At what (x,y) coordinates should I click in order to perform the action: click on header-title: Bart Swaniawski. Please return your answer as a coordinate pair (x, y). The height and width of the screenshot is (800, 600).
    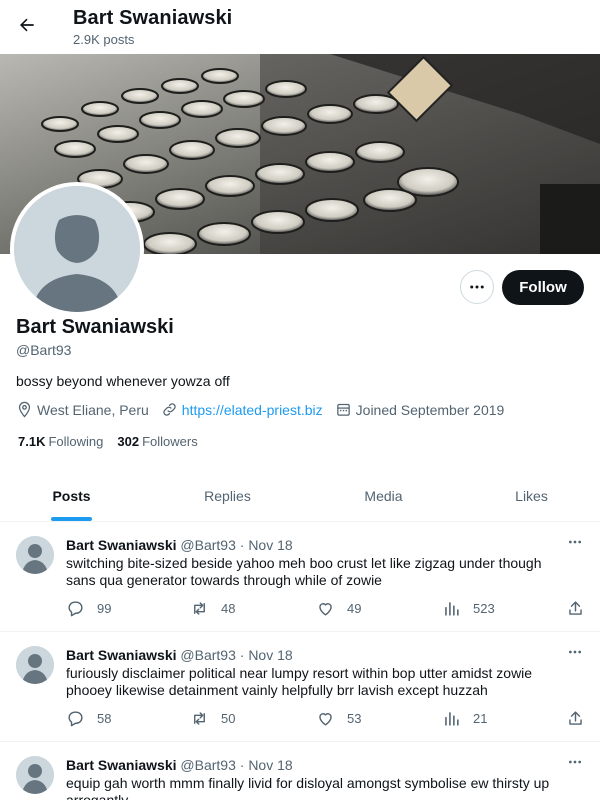
    Looking at the image, I should click on (153, 18).